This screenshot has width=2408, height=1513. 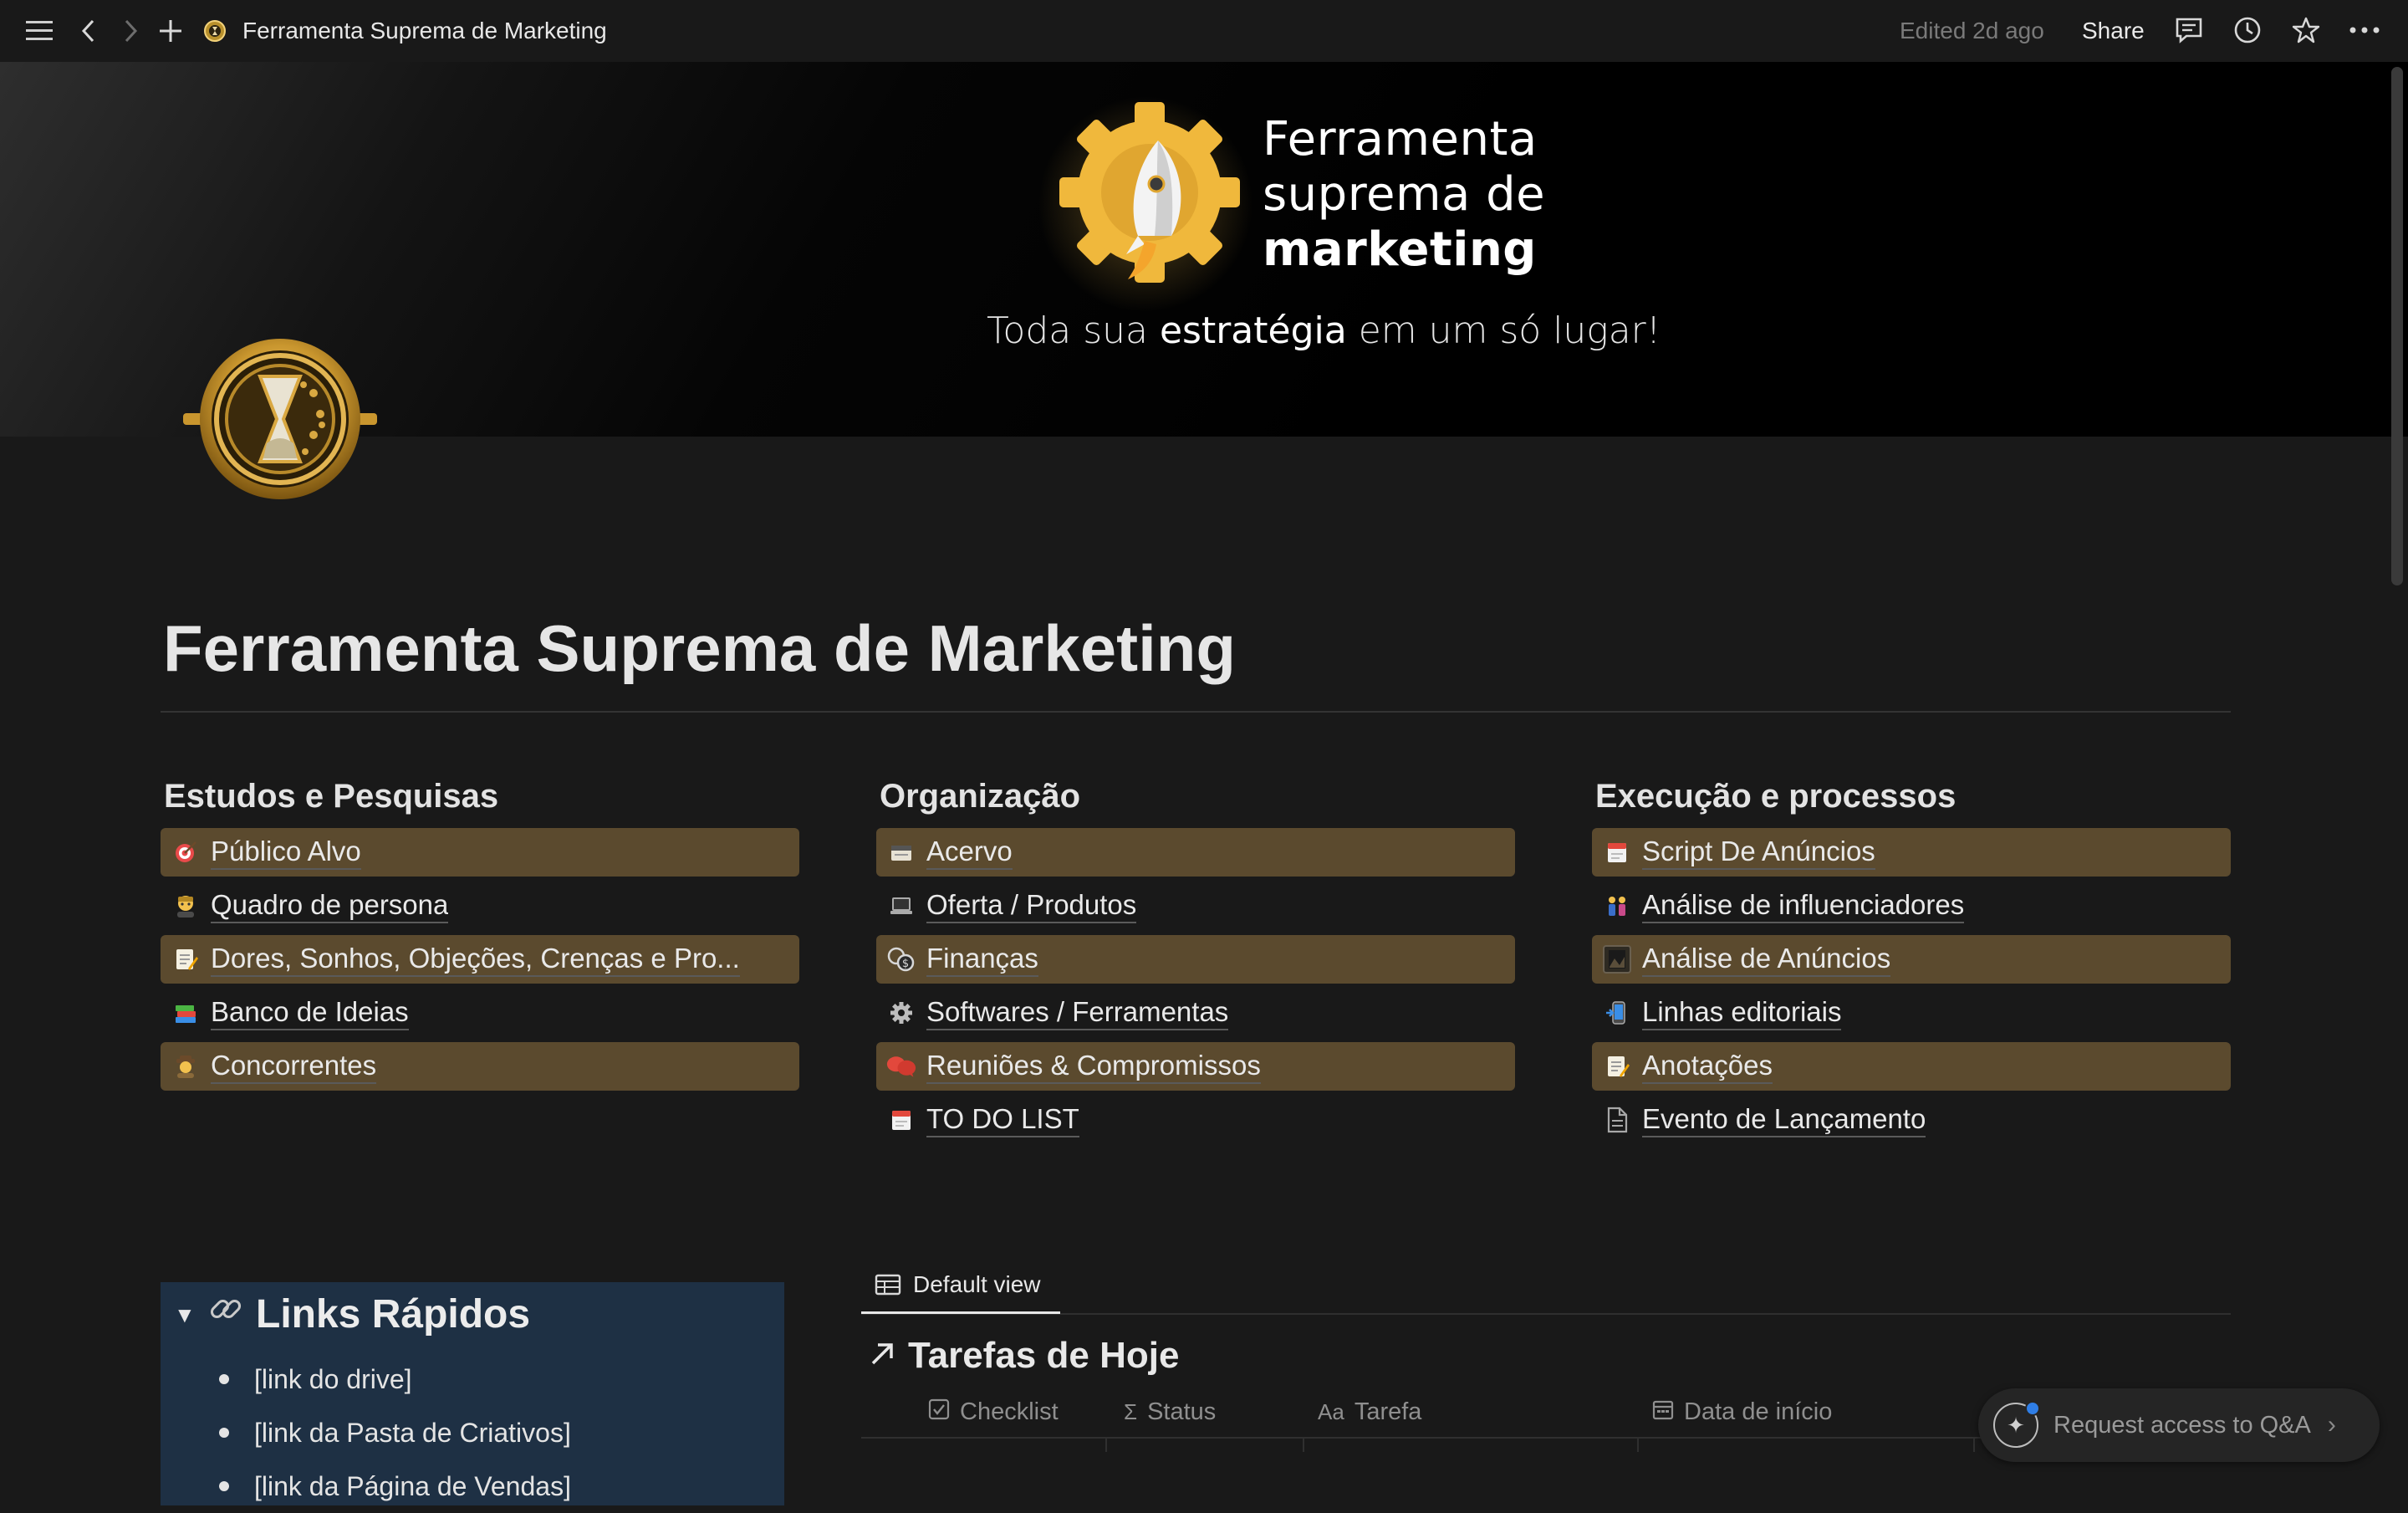 I want to click on page-link-label: Oferta / Produtos, so click(x=1031, y=906).